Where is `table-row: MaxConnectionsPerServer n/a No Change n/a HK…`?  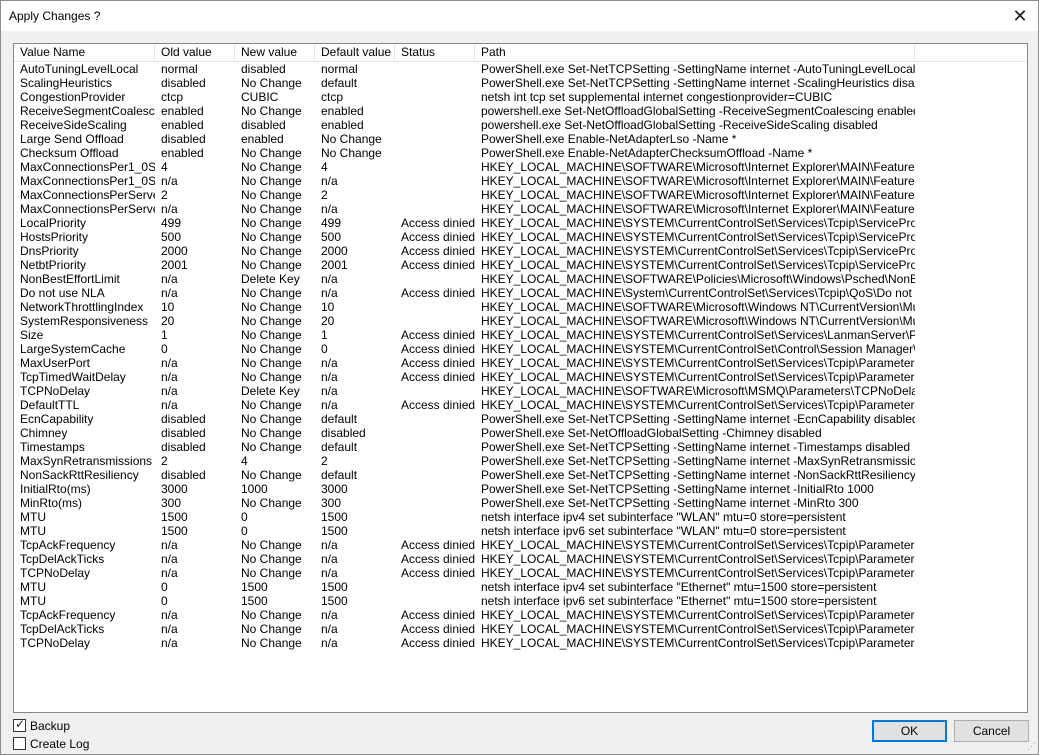
table-row: MaxConnectionsPerServer n/a No Change n/a HK… is located at coordinates (520, 209).